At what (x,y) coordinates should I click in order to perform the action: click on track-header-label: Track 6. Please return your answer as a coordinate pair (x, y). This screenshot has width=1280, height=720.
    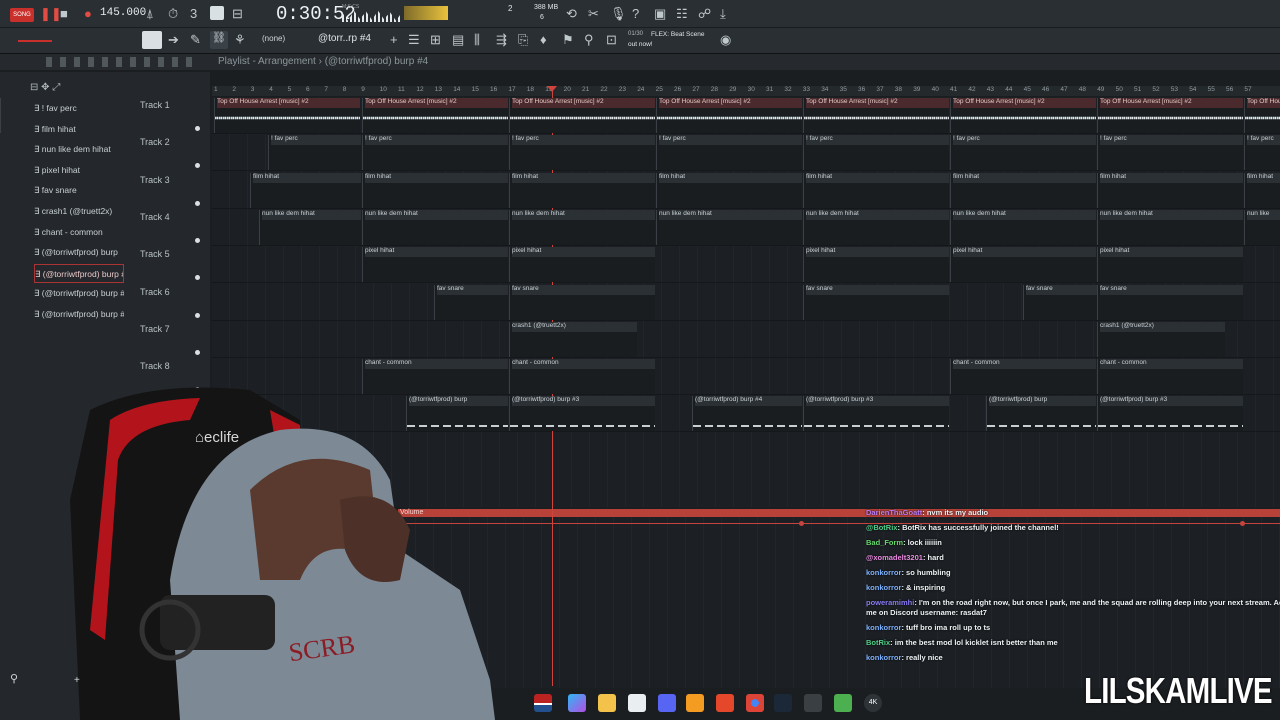
    Looking at the image, I should click on (155, 292).